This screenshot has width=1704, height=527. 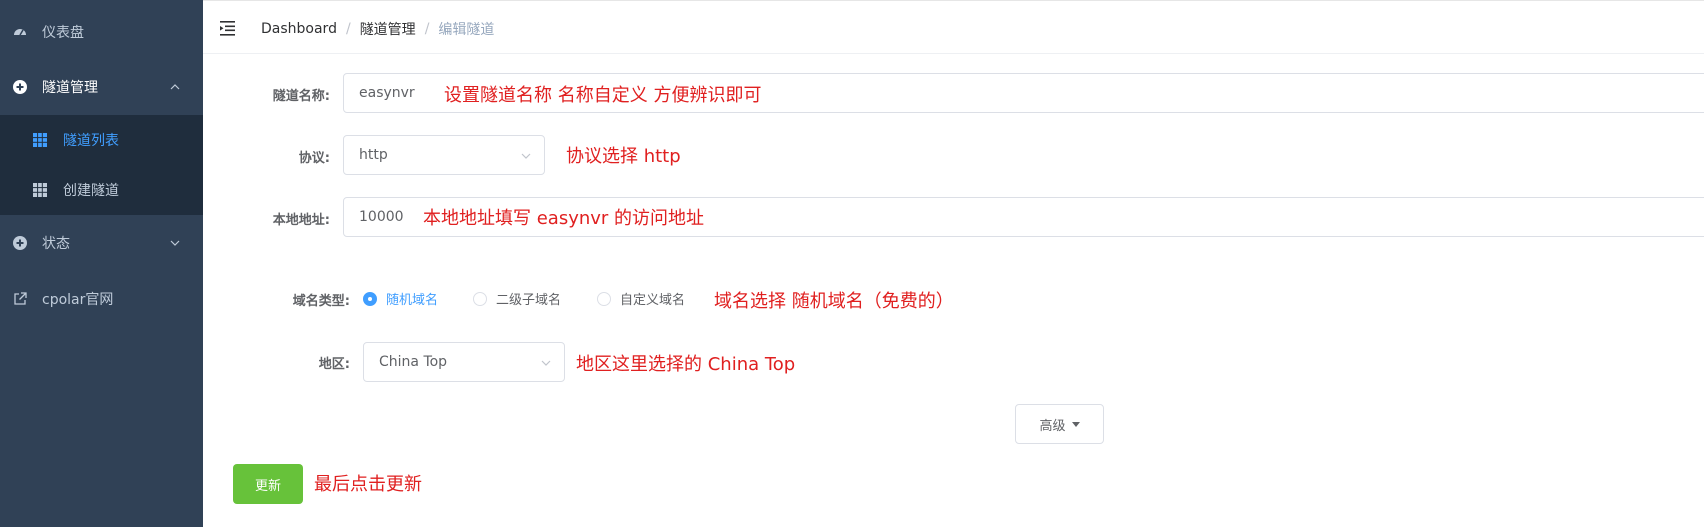 What do you see at coordinates (301, 220) in the screenshot?
I see `local-address-label: 本地地址:` at bounding box center [301, 220].